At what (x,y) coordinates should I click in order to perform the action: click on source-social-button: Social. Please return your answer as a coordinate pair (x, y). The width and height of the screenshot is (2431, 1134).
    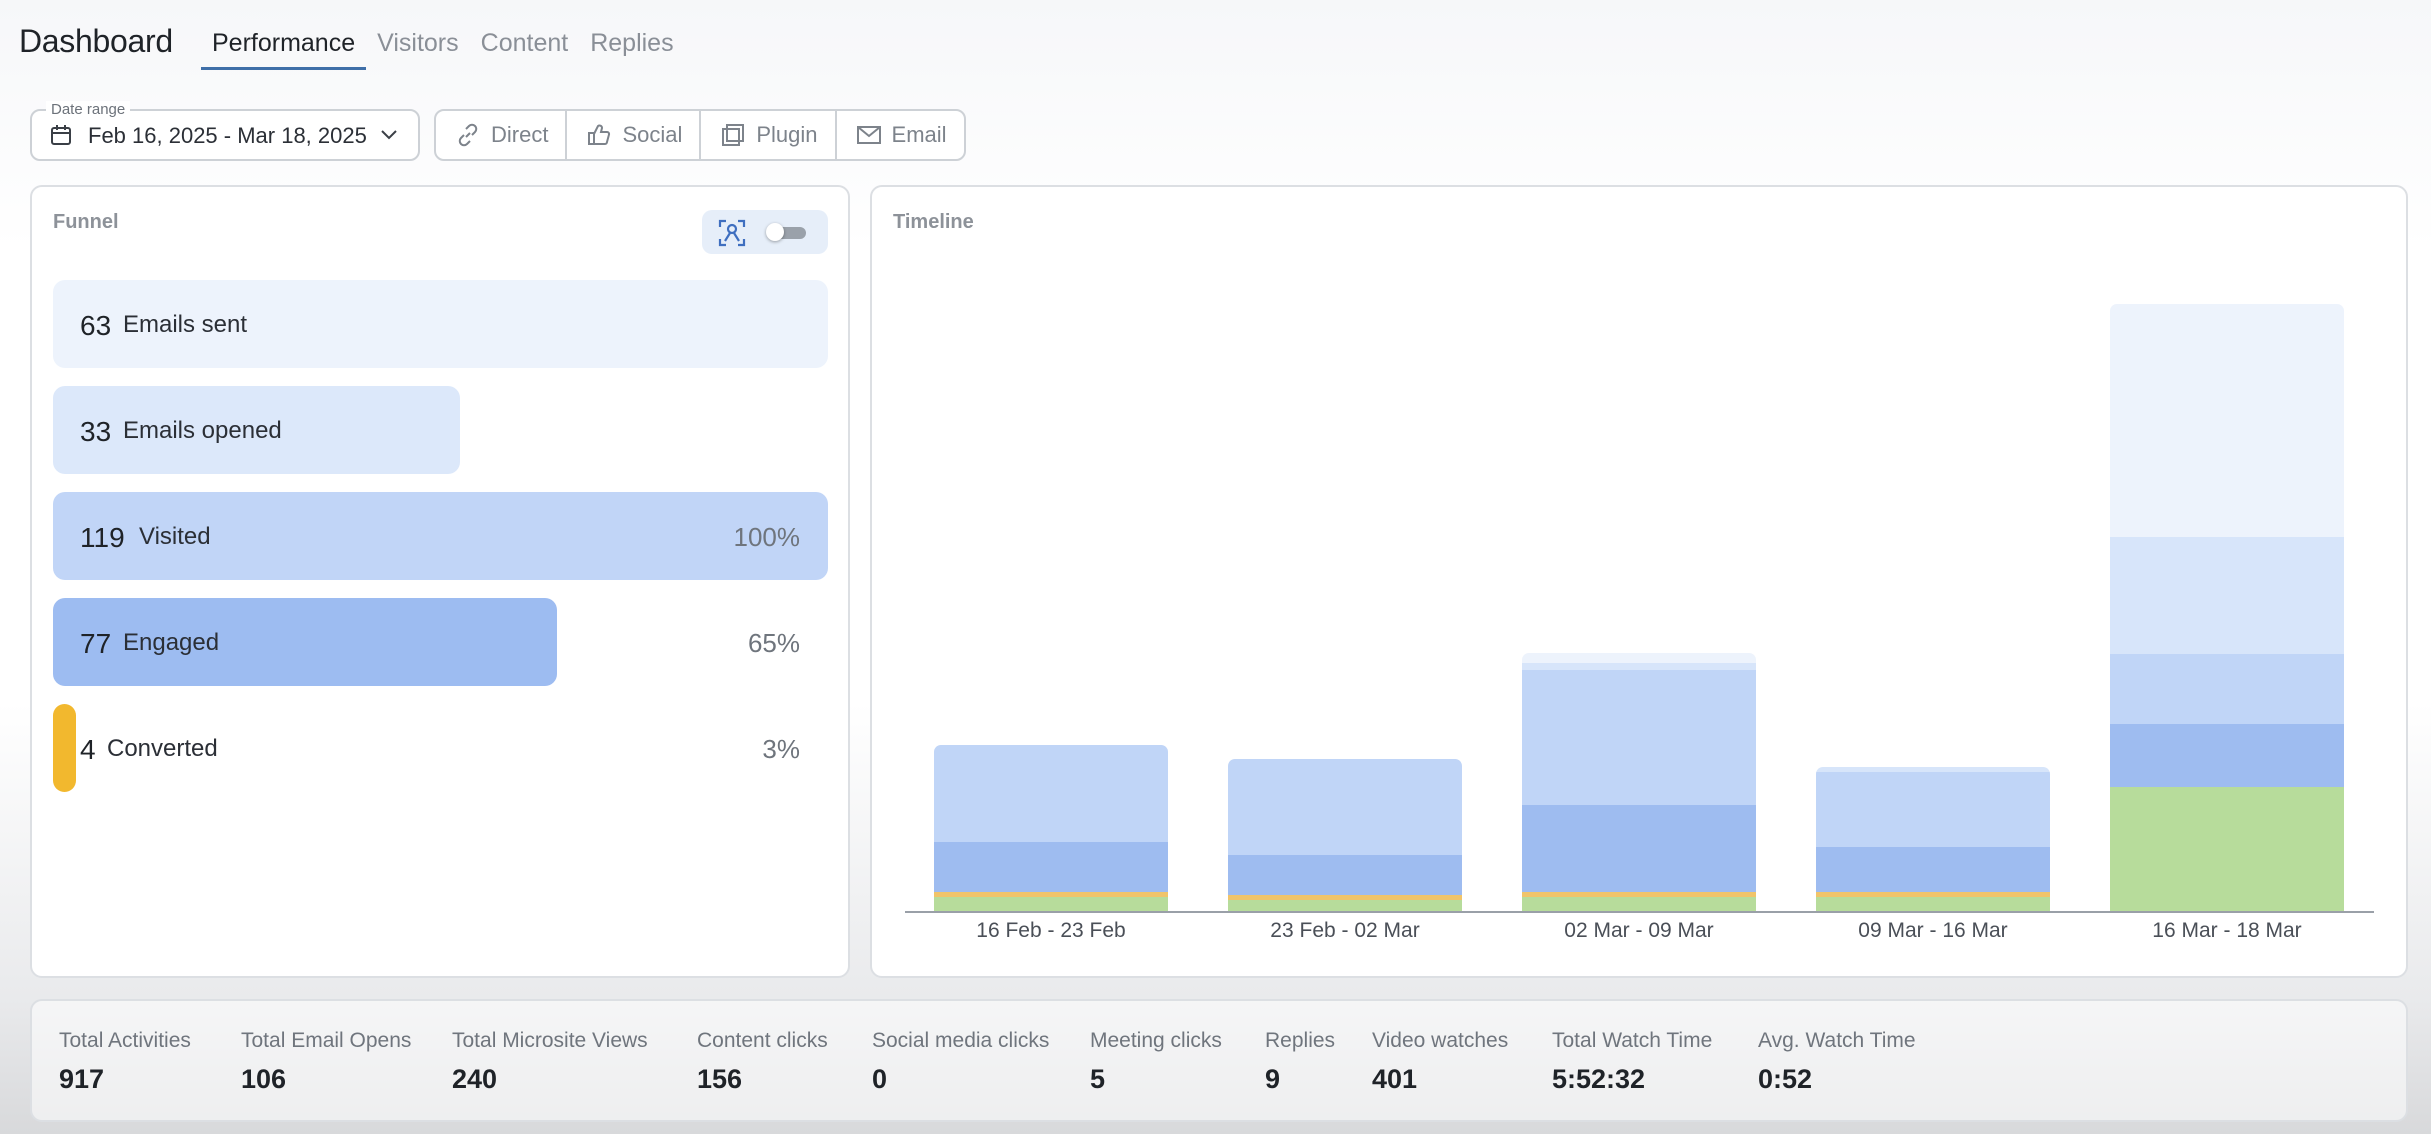
    Looking at the image, I should click on (634, 135).